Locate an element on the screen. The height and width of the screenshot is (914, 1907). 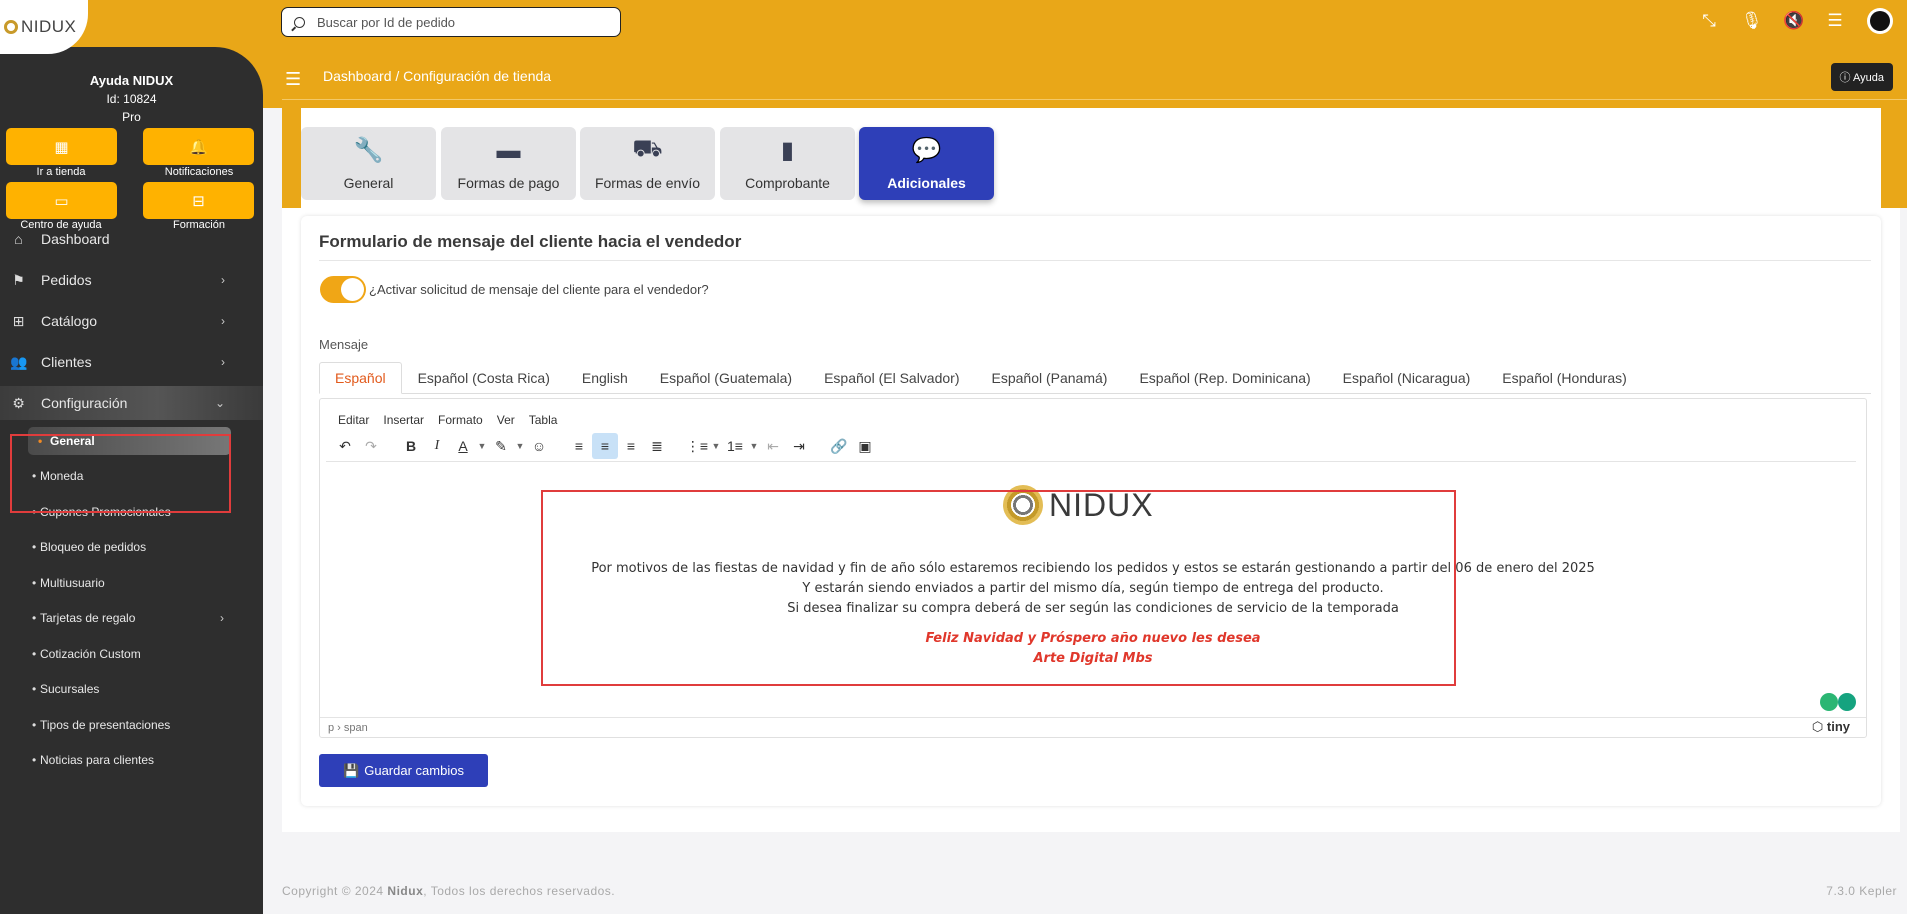
accent-strip-right is located at coordinates (1894, 158).